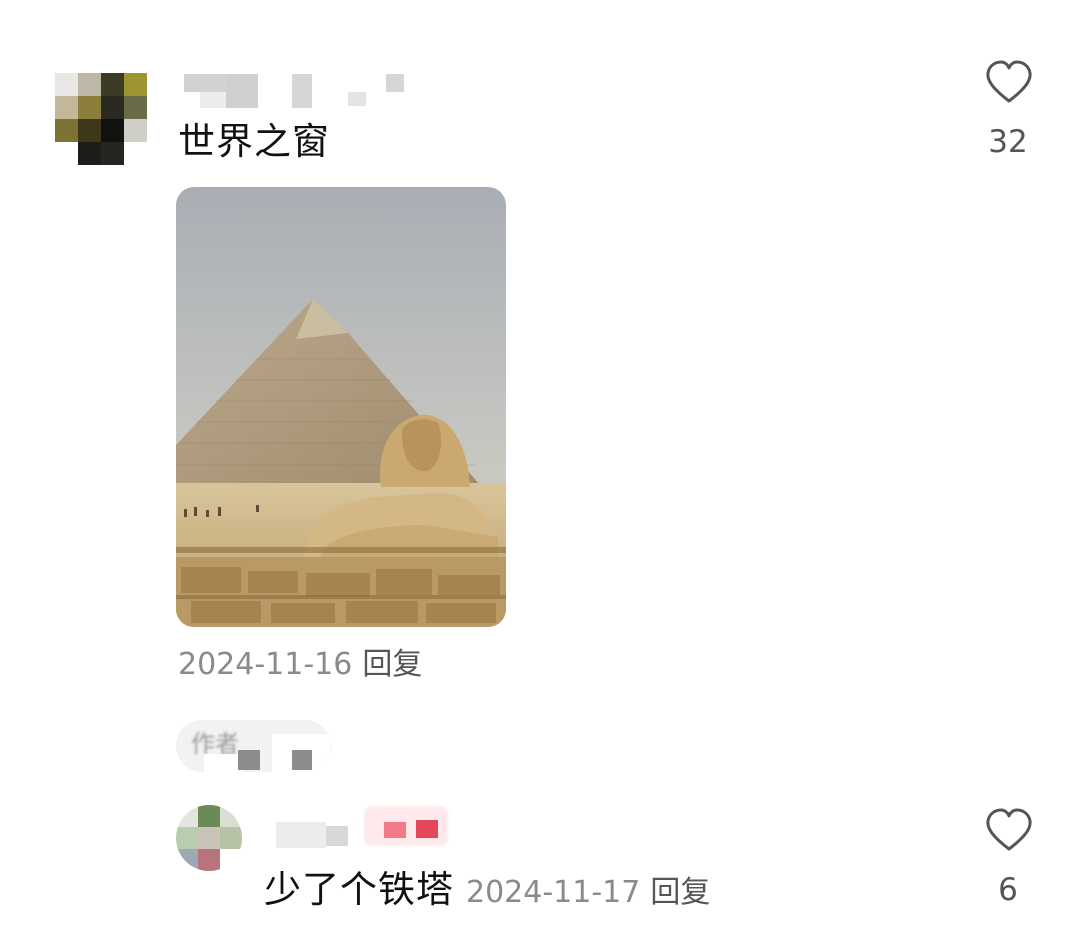 This screenshot has width=1080, height=948. Describe the element at coordinates (553, 892) in the screenshot. I see `comment-date: 2024-11-17` at that location.